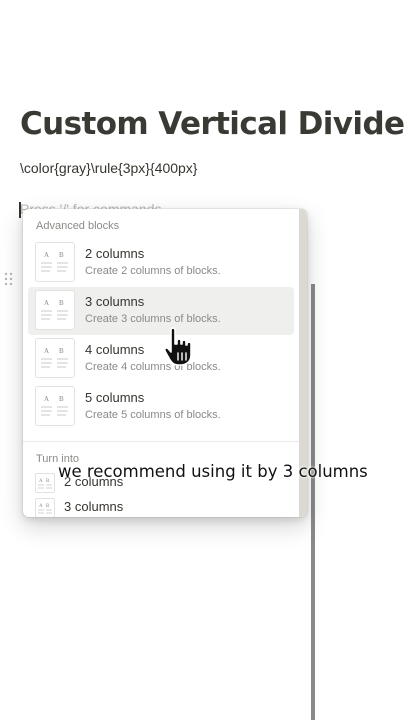 The height and width of the screenshot is (720, 405). What do you see at coordinates (94, 506) in the screenshot?
I see `turn-into-label: 3 columns` at bounding box center [94, 506].